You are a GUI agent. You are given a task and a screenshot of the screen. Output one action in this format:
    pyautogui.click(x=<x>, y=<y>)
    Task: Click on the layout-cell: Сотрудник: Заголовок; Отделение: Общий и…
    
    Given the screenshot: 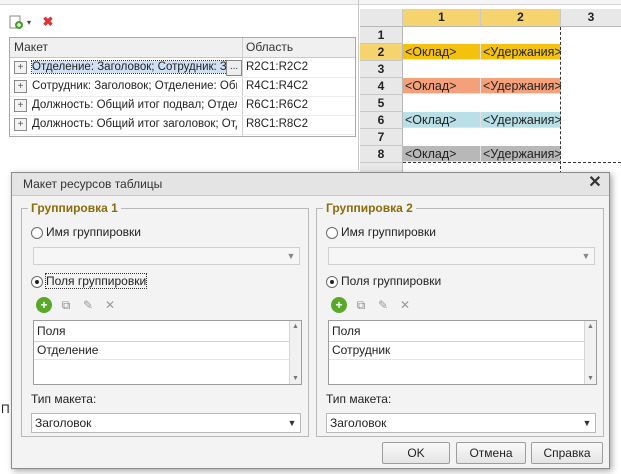 What is the action you would take?
    pyautogui.click(x=134, y=86)
    